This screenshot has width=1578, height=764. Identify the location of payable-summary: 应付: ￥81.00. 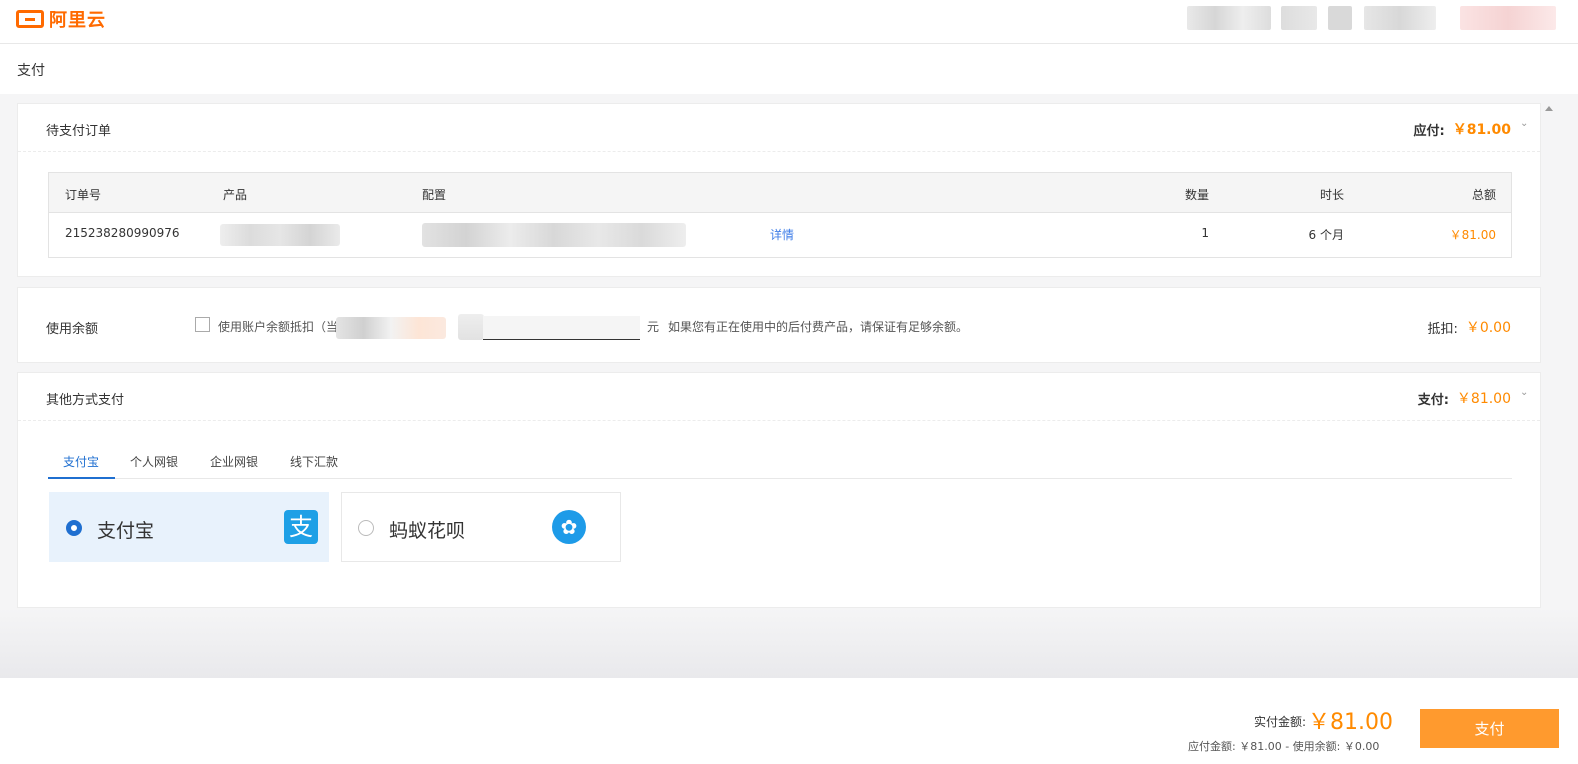
(1463, 129).